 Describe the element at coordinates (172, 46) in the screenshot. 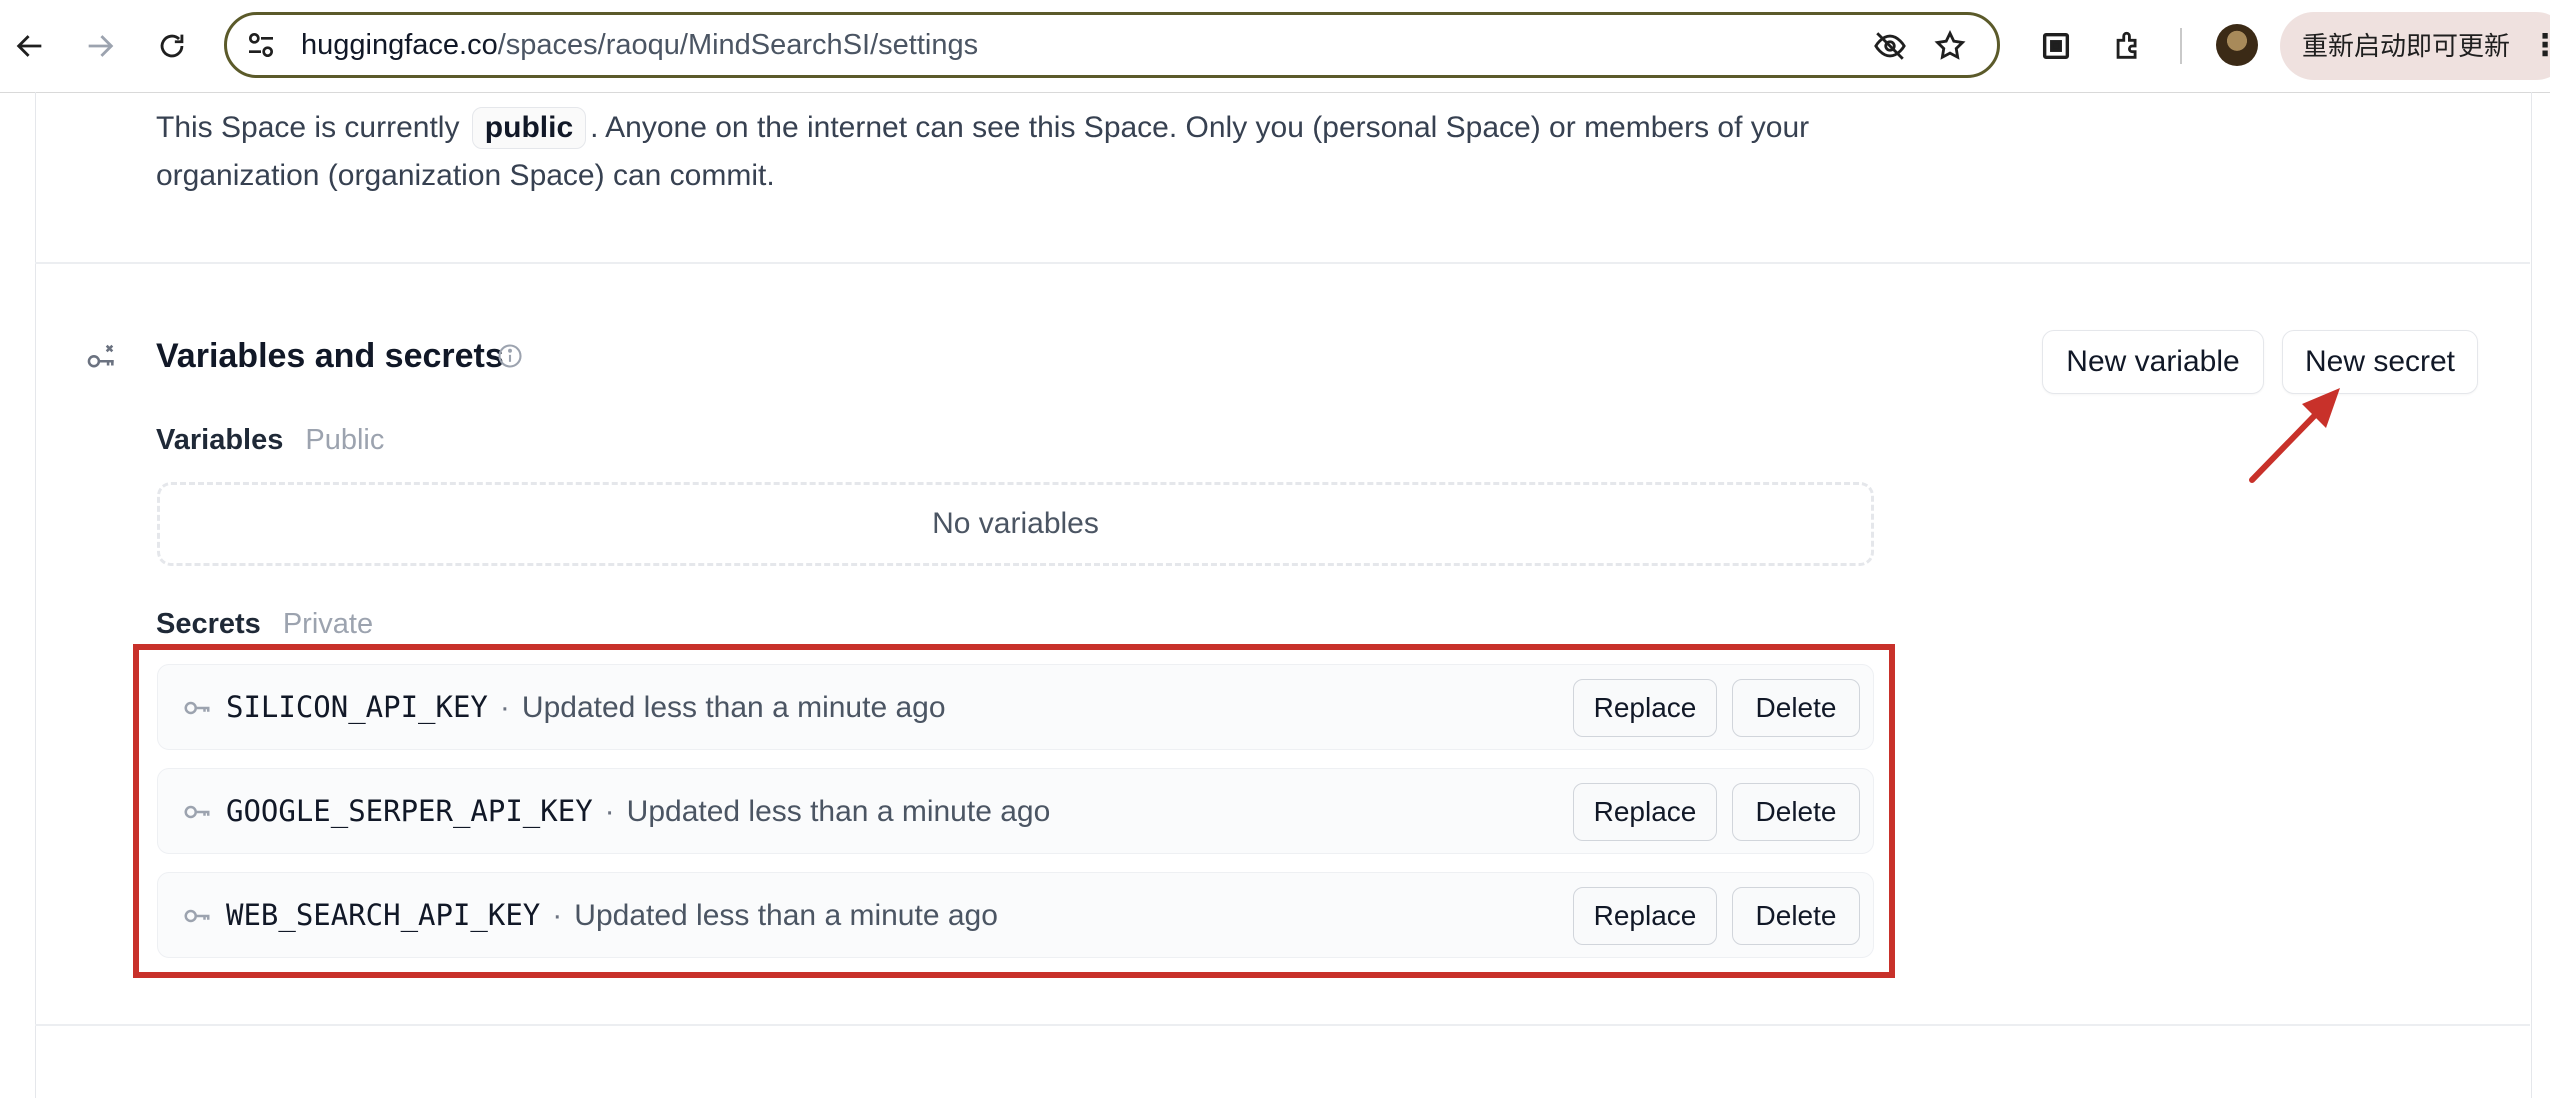

I see `reload-icon` at that location.